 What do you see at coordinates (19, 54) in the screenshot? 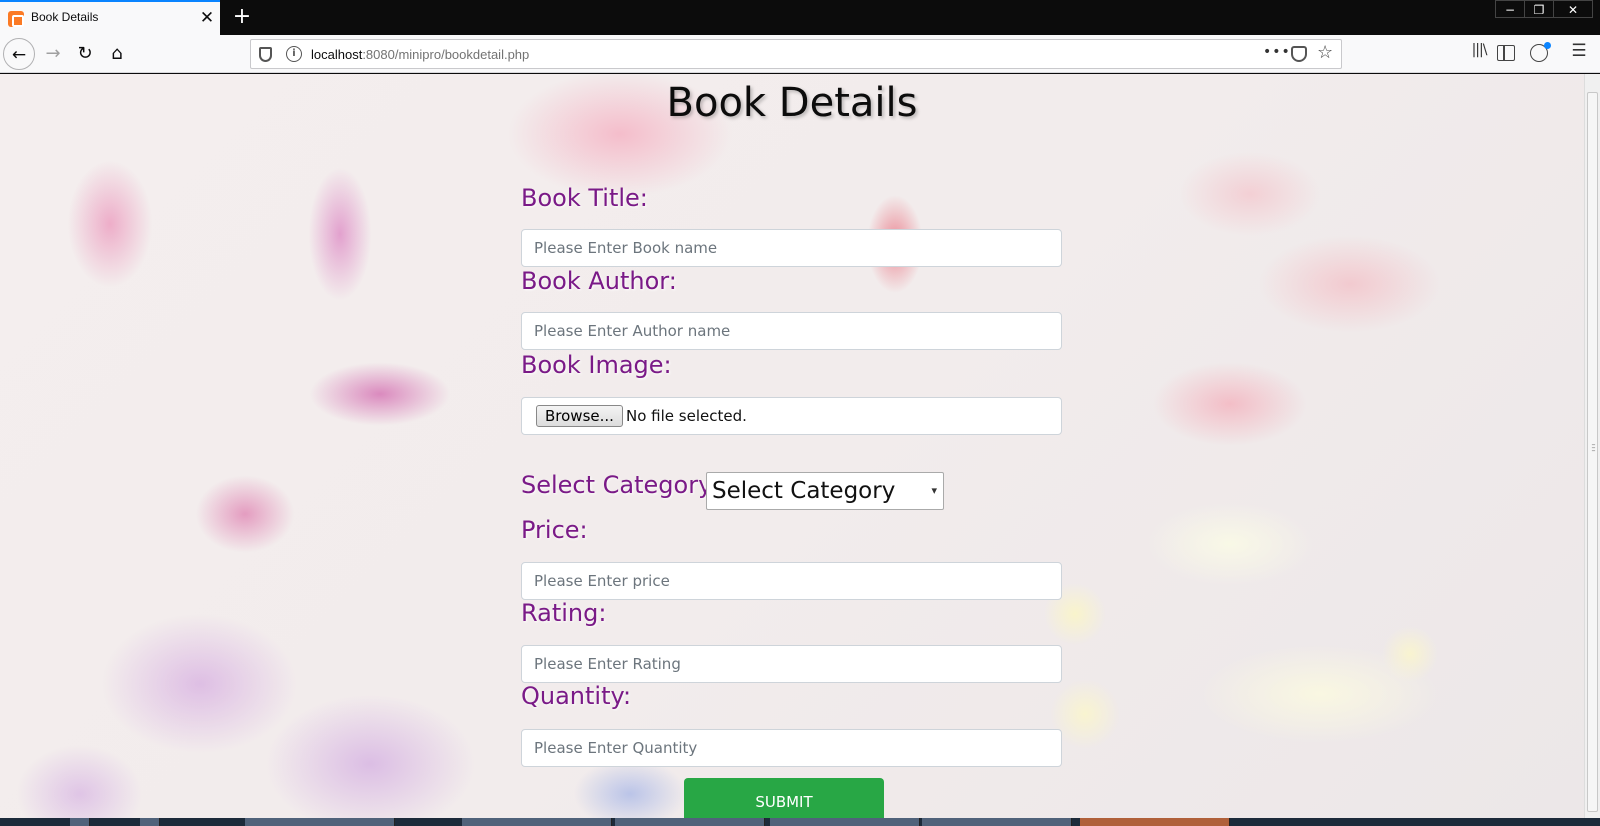
I see `back-button: ←` at bounding box center [19, 54].